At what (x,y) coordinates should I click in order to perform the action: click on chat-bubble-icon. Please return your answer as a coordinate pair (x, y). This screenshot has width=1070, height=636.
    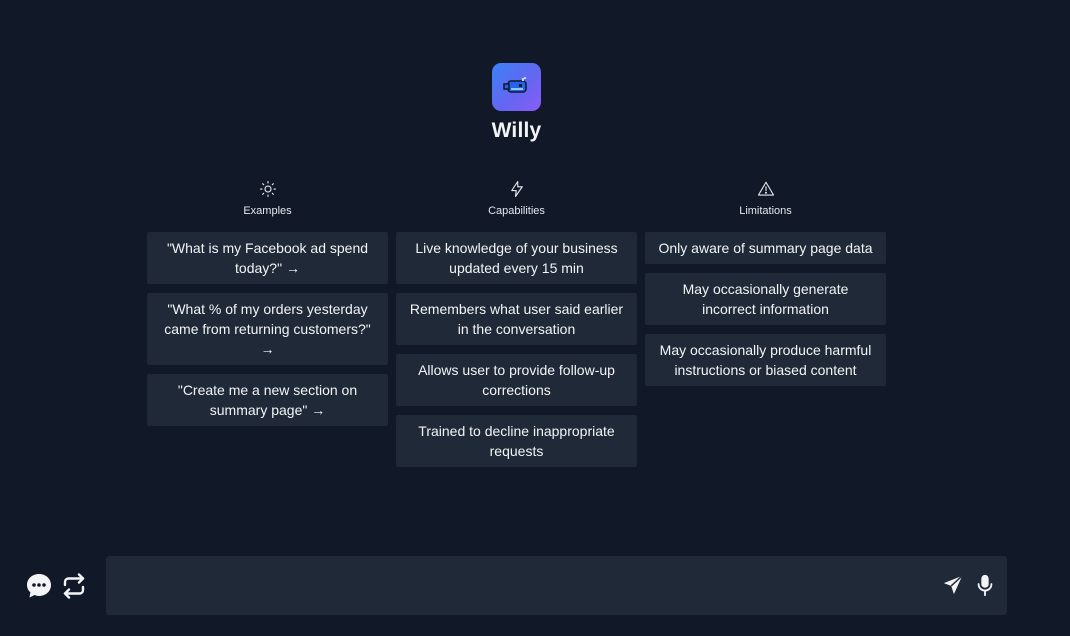
    Looking at the image, I should click on (38, 585).